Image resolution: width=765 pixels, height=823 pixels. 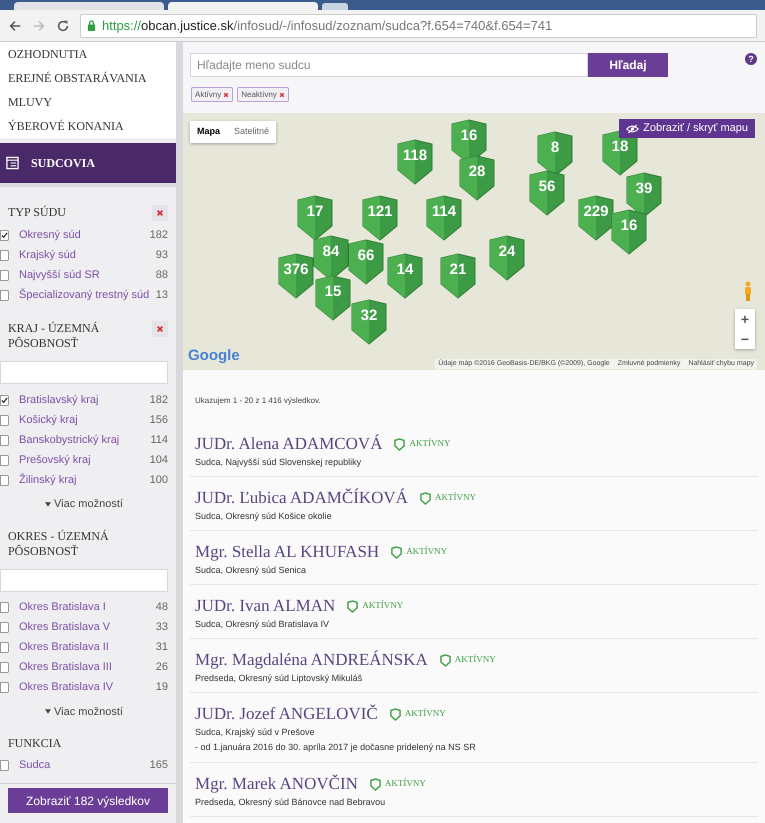 What do you see at coordinates (39, 25) in the screenshot?
I see `forward-icon` at bounding box center [39, 25].